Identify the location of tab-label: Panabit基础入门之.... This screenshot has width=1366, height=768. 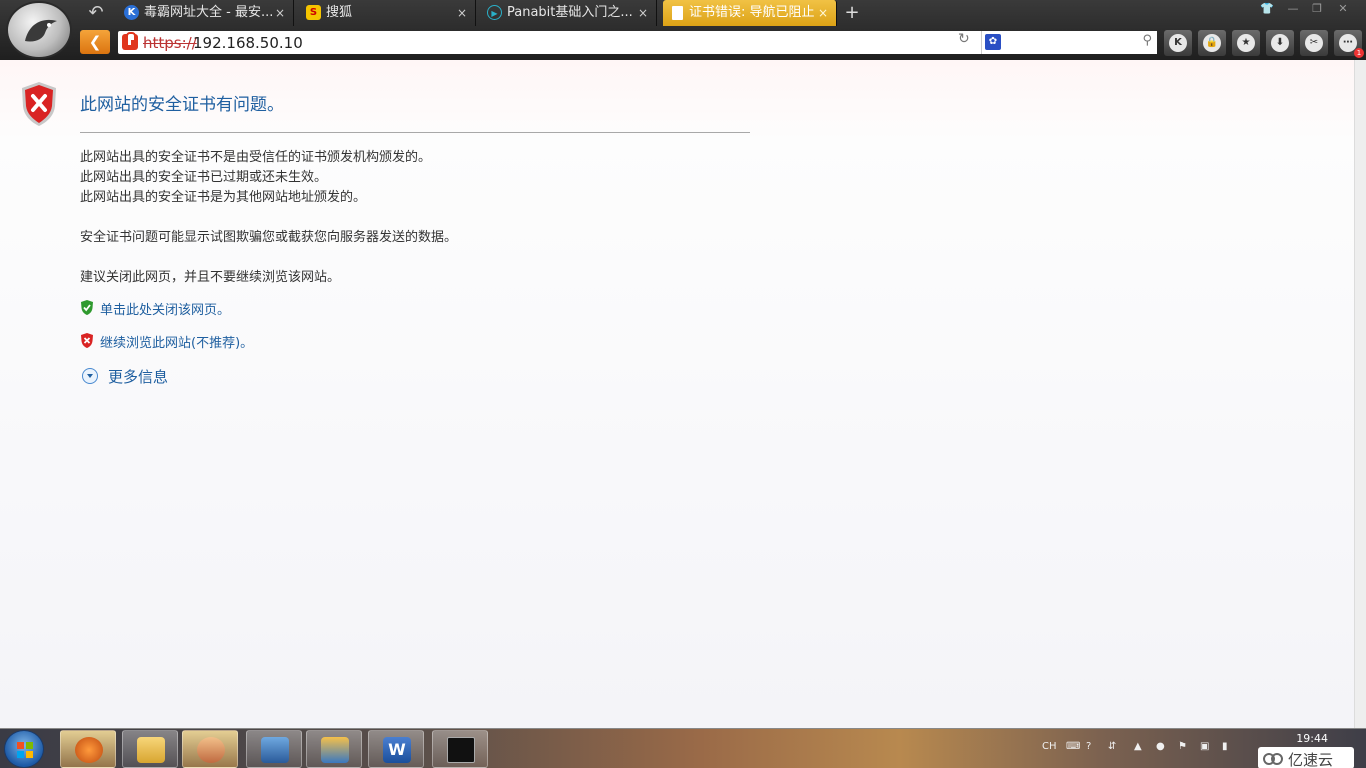
(570, 12).